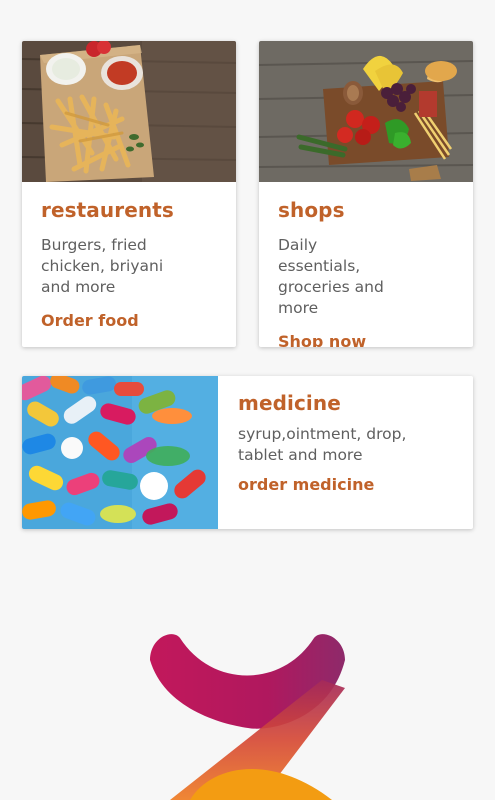 The width and height of the screenshot is (495, 800). I want to click on order-medicine-link: order medicine, so click(350, 485).